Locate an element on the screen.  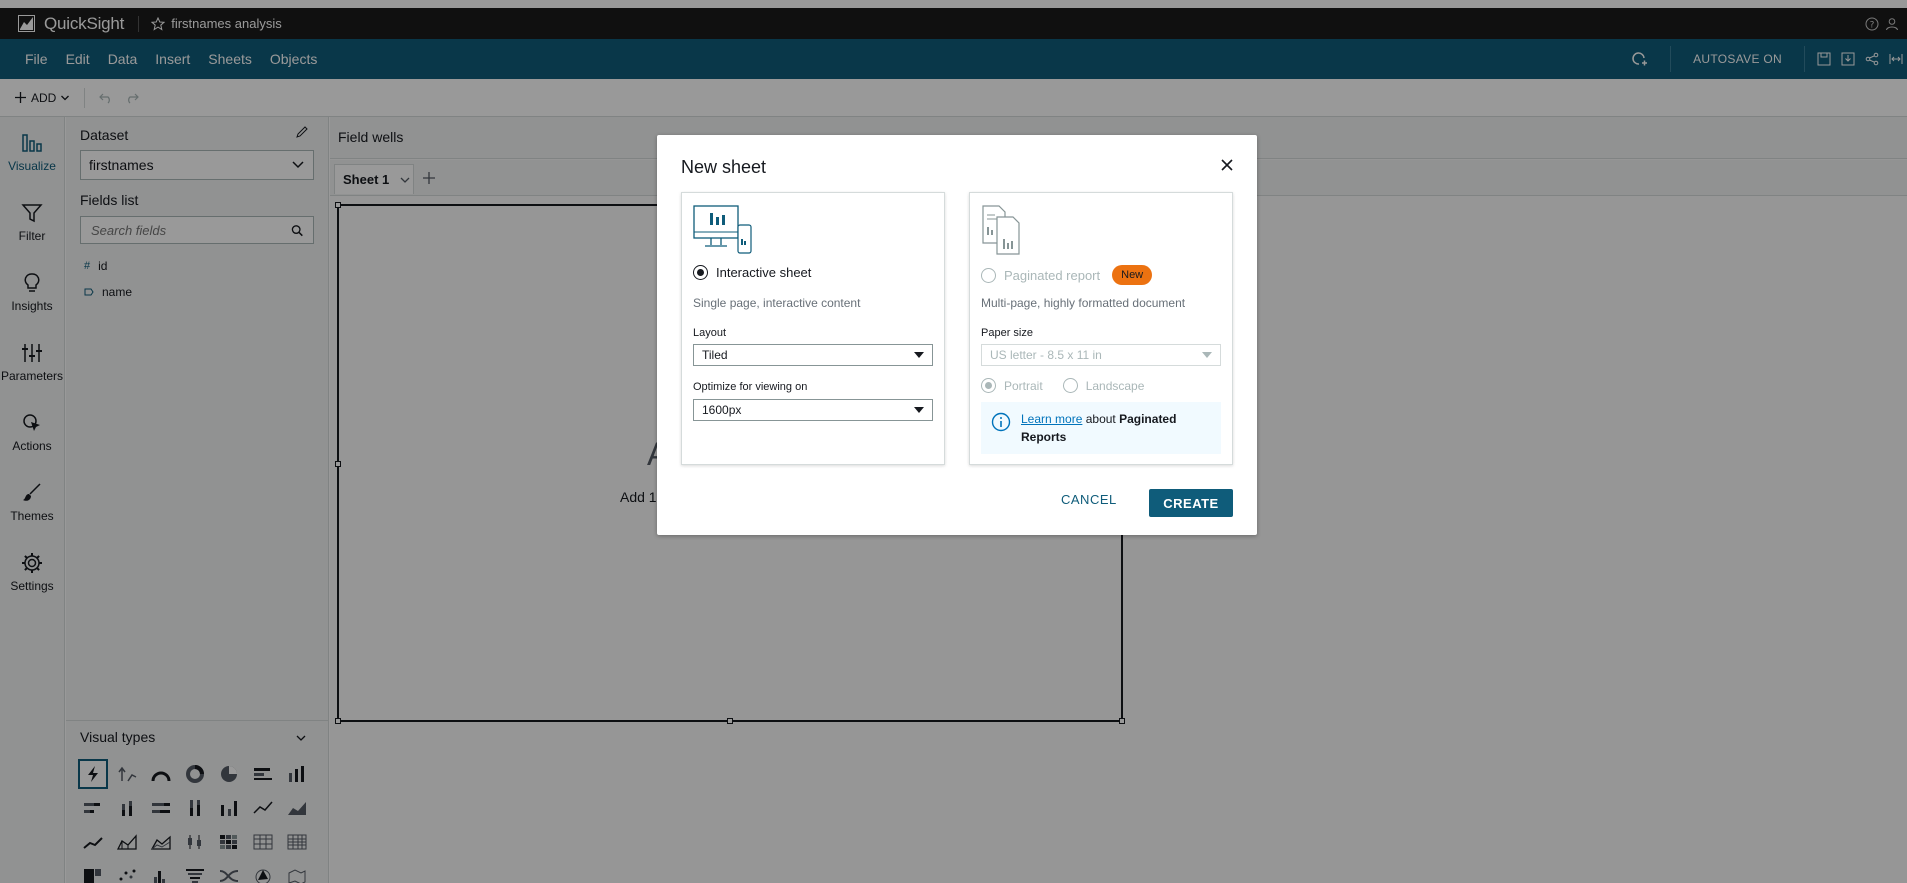
portrait-label: Portrait is located at coordinates (1023, 385).